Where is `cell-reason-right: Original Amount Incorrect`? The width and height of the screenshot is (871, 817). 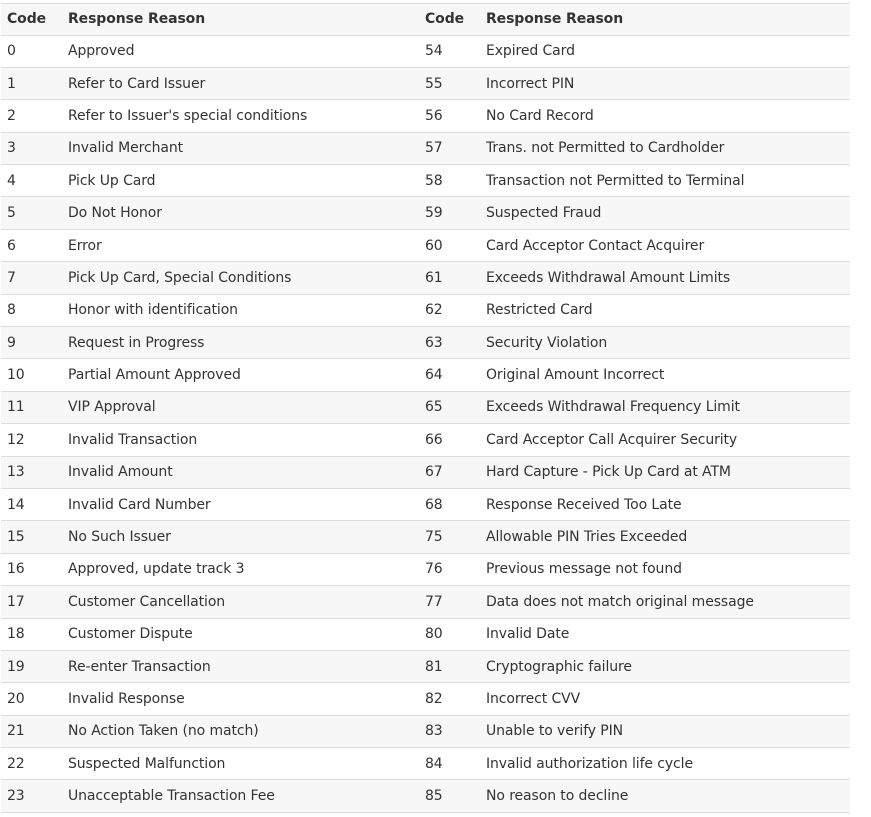
cell-reason-right: Original Amount Incorrect is located at coordinates (665, 375).